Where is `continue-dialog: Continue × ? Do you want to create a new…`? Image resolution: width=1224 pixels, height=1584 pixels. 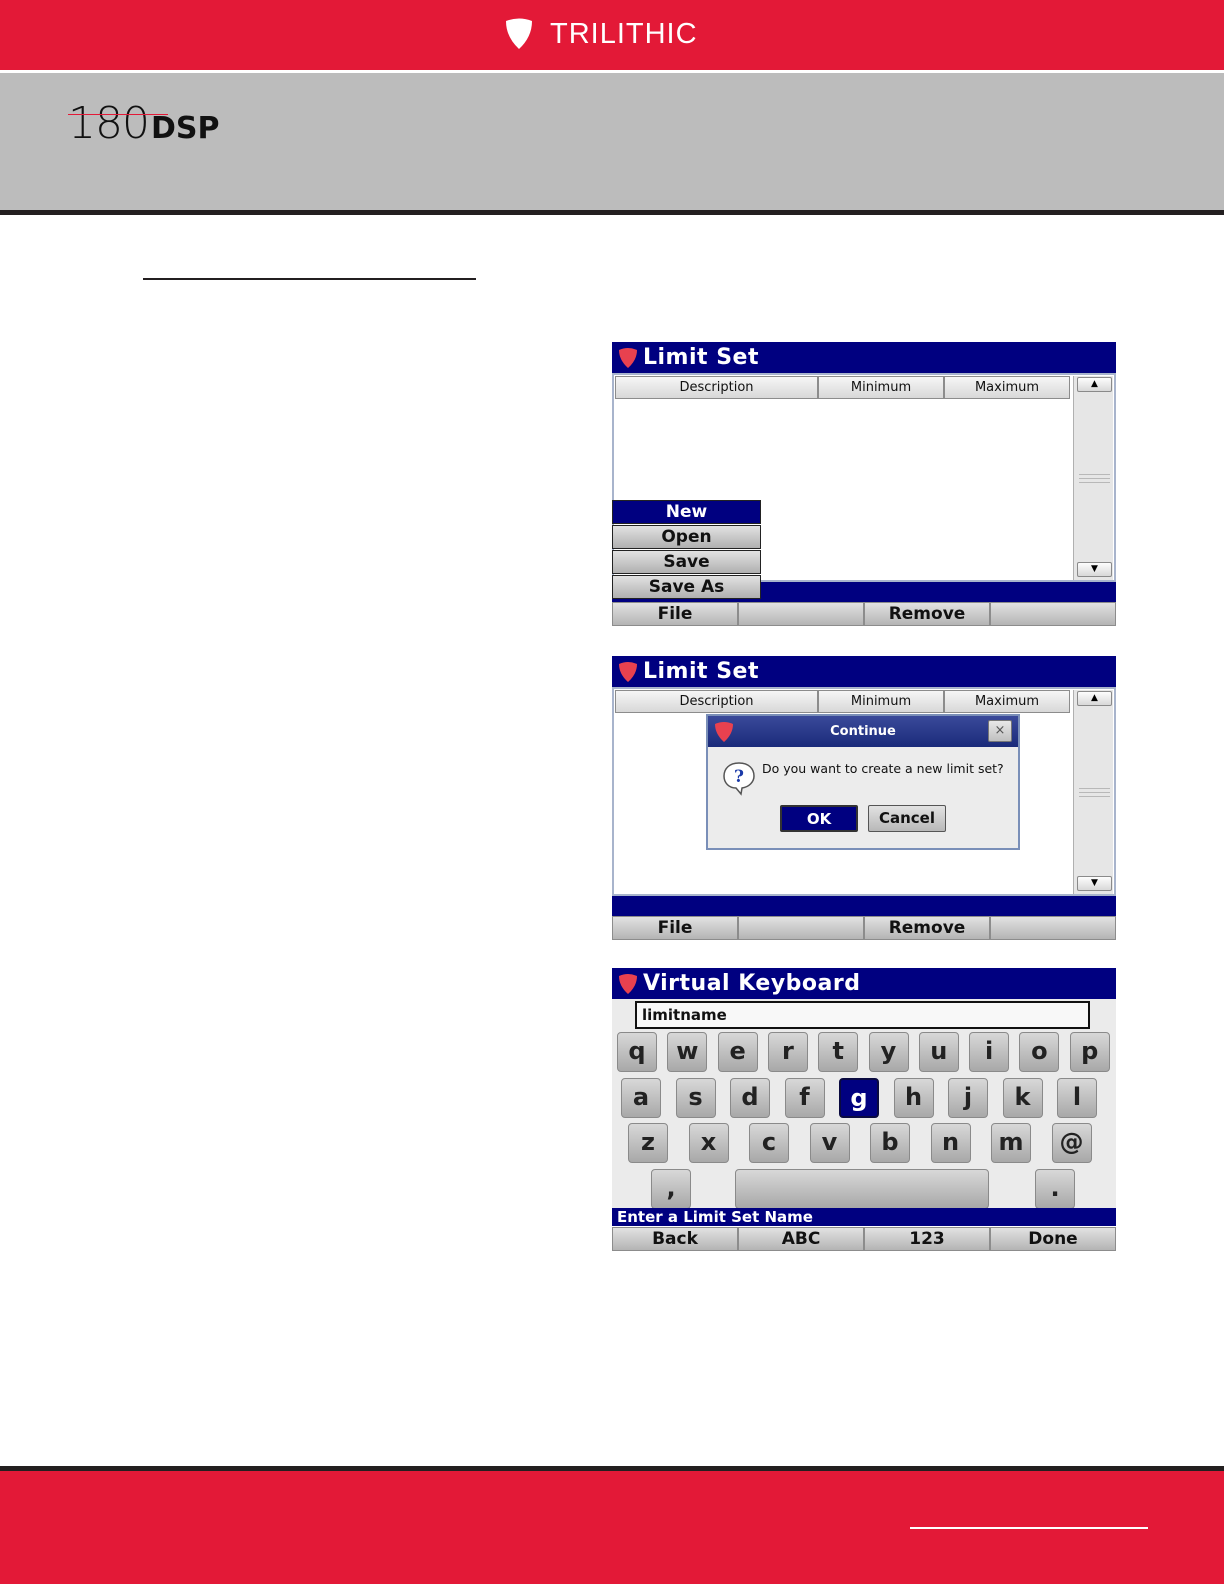
continue-dialog: Continue × ? Do you want to create a new… is located at coordinates (863, 782).